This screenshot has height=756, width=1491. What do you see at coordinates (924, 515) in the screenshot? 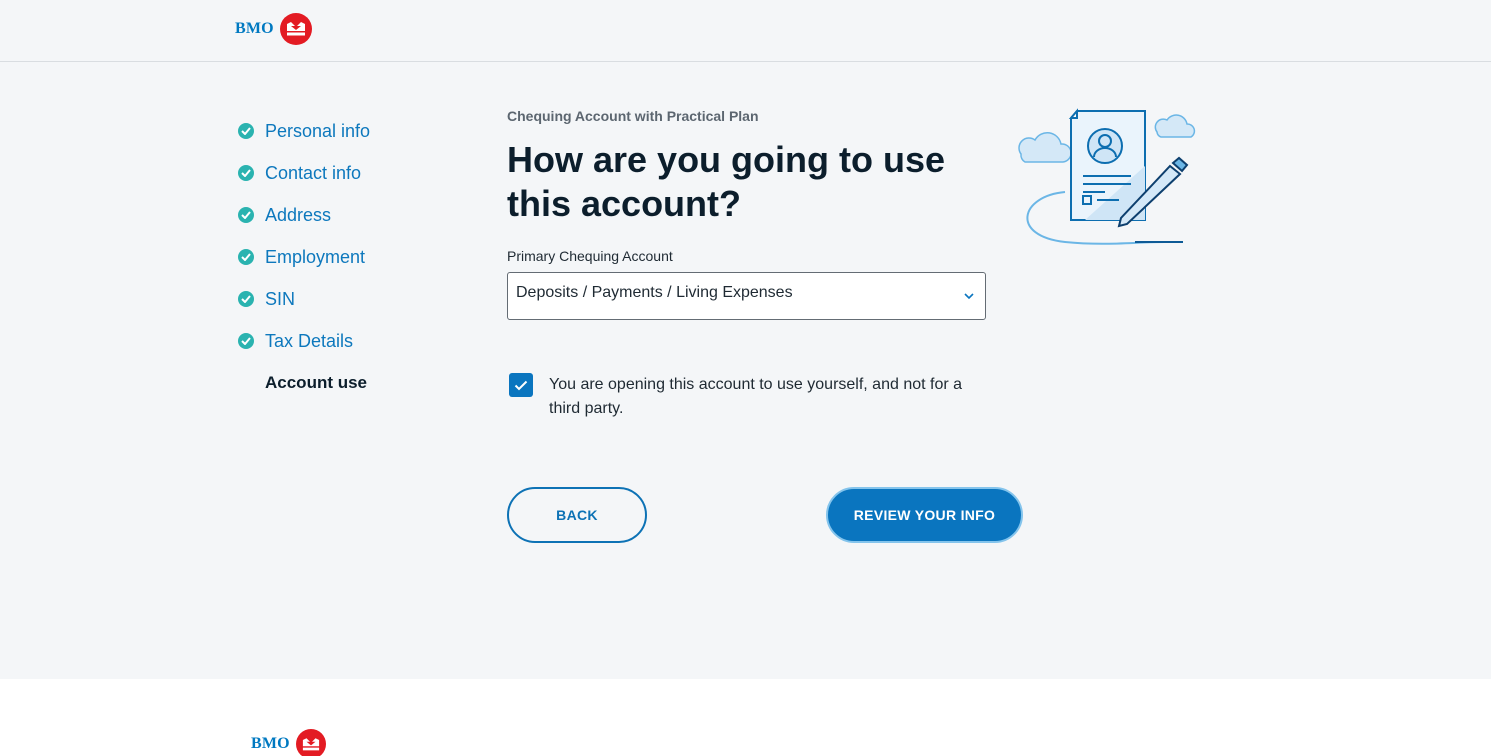
I see `review-info-button: REVIEW YOUR INFO` at bounding box center [924, 515].